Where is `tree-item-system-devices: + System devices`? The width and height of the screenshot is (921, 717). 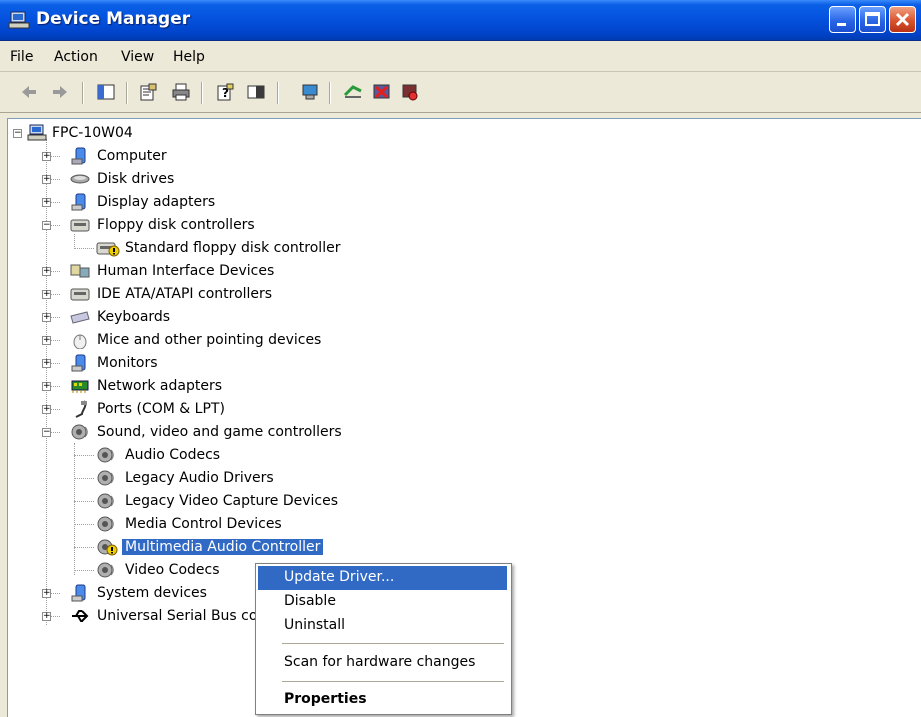 tree-item-system-devices: + System devices is located at coordinates (133, 593).